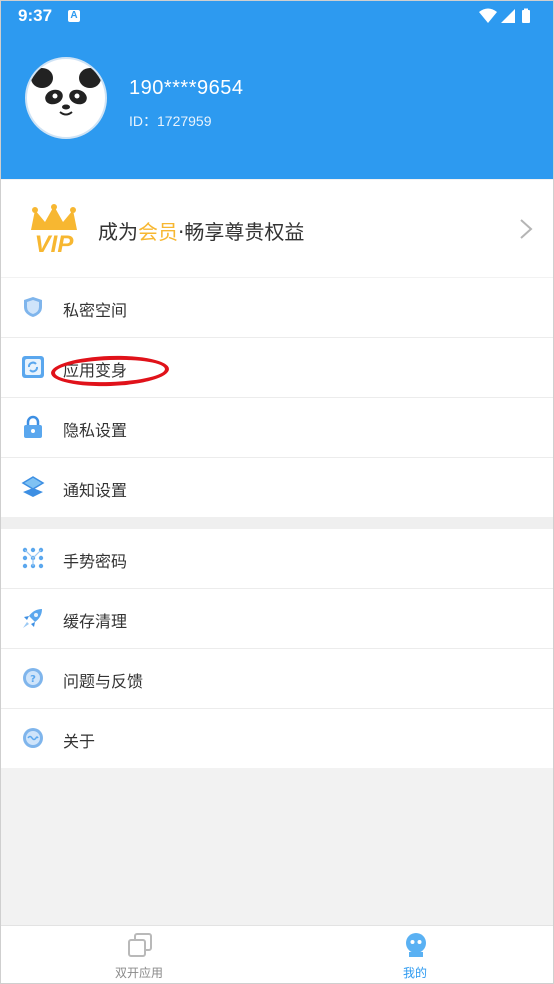 The image size is (554, 984). What do you see at coordinates (103, 681) in the screenshot?
I see `menu-item-label: 问题与反馈` at bounding box center [103, 681].